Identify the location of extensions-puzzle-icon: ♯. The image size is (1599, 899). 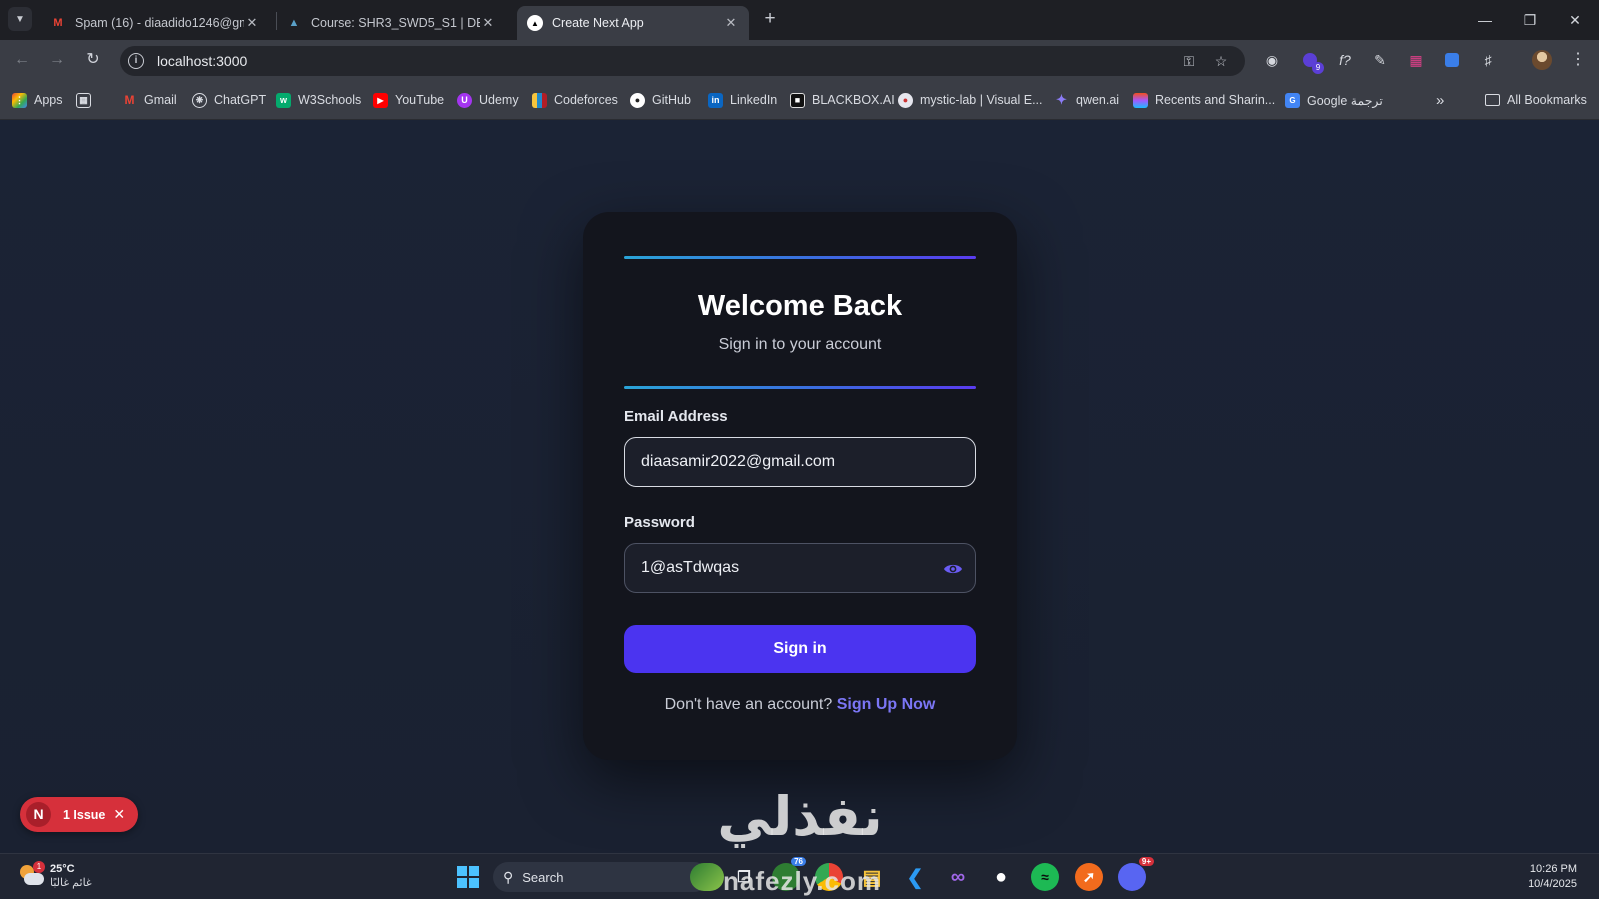
(1488, 60).